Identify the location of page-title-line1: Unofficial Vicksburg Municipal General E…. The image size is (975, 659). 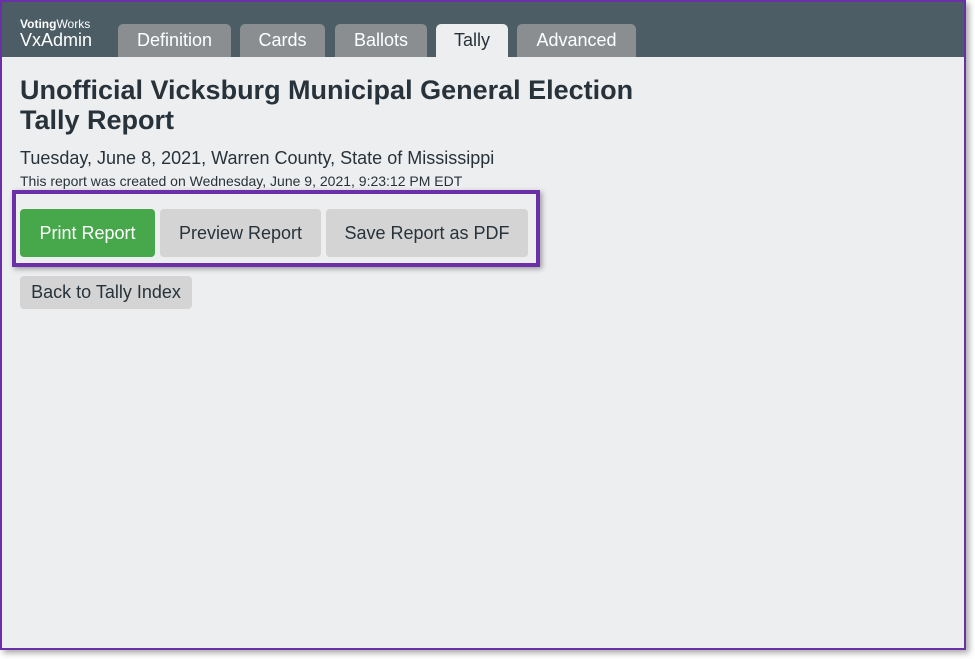
(327, 90).